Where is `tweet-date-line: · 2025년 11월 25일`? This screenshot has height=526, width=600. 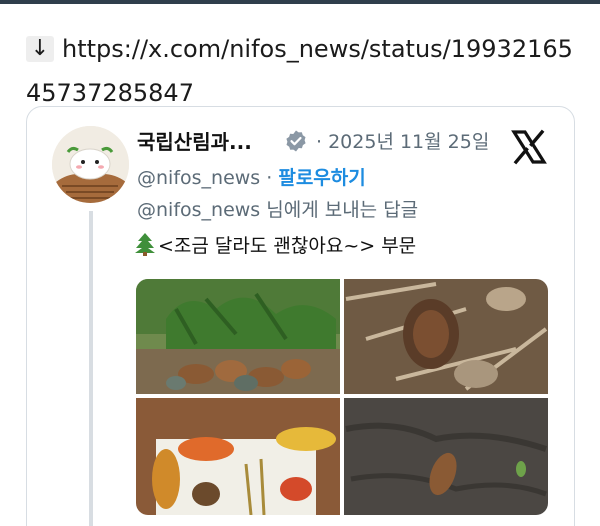
tweet-date-line: · 2025년 11월 25일 is located at coordinates (402, 140).